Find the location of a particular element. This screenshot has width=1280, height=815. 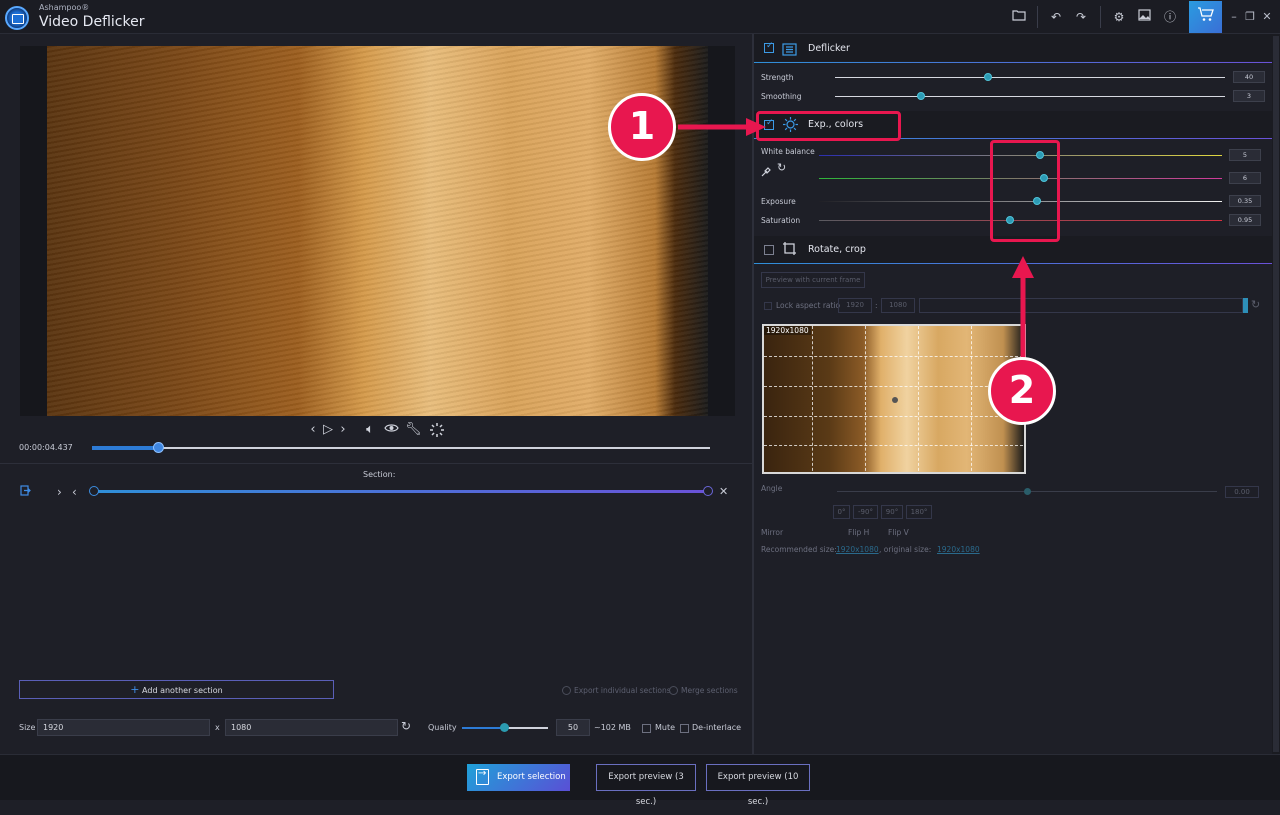

export-individual-label: Export individual sections is located at coordinates (622, 690).